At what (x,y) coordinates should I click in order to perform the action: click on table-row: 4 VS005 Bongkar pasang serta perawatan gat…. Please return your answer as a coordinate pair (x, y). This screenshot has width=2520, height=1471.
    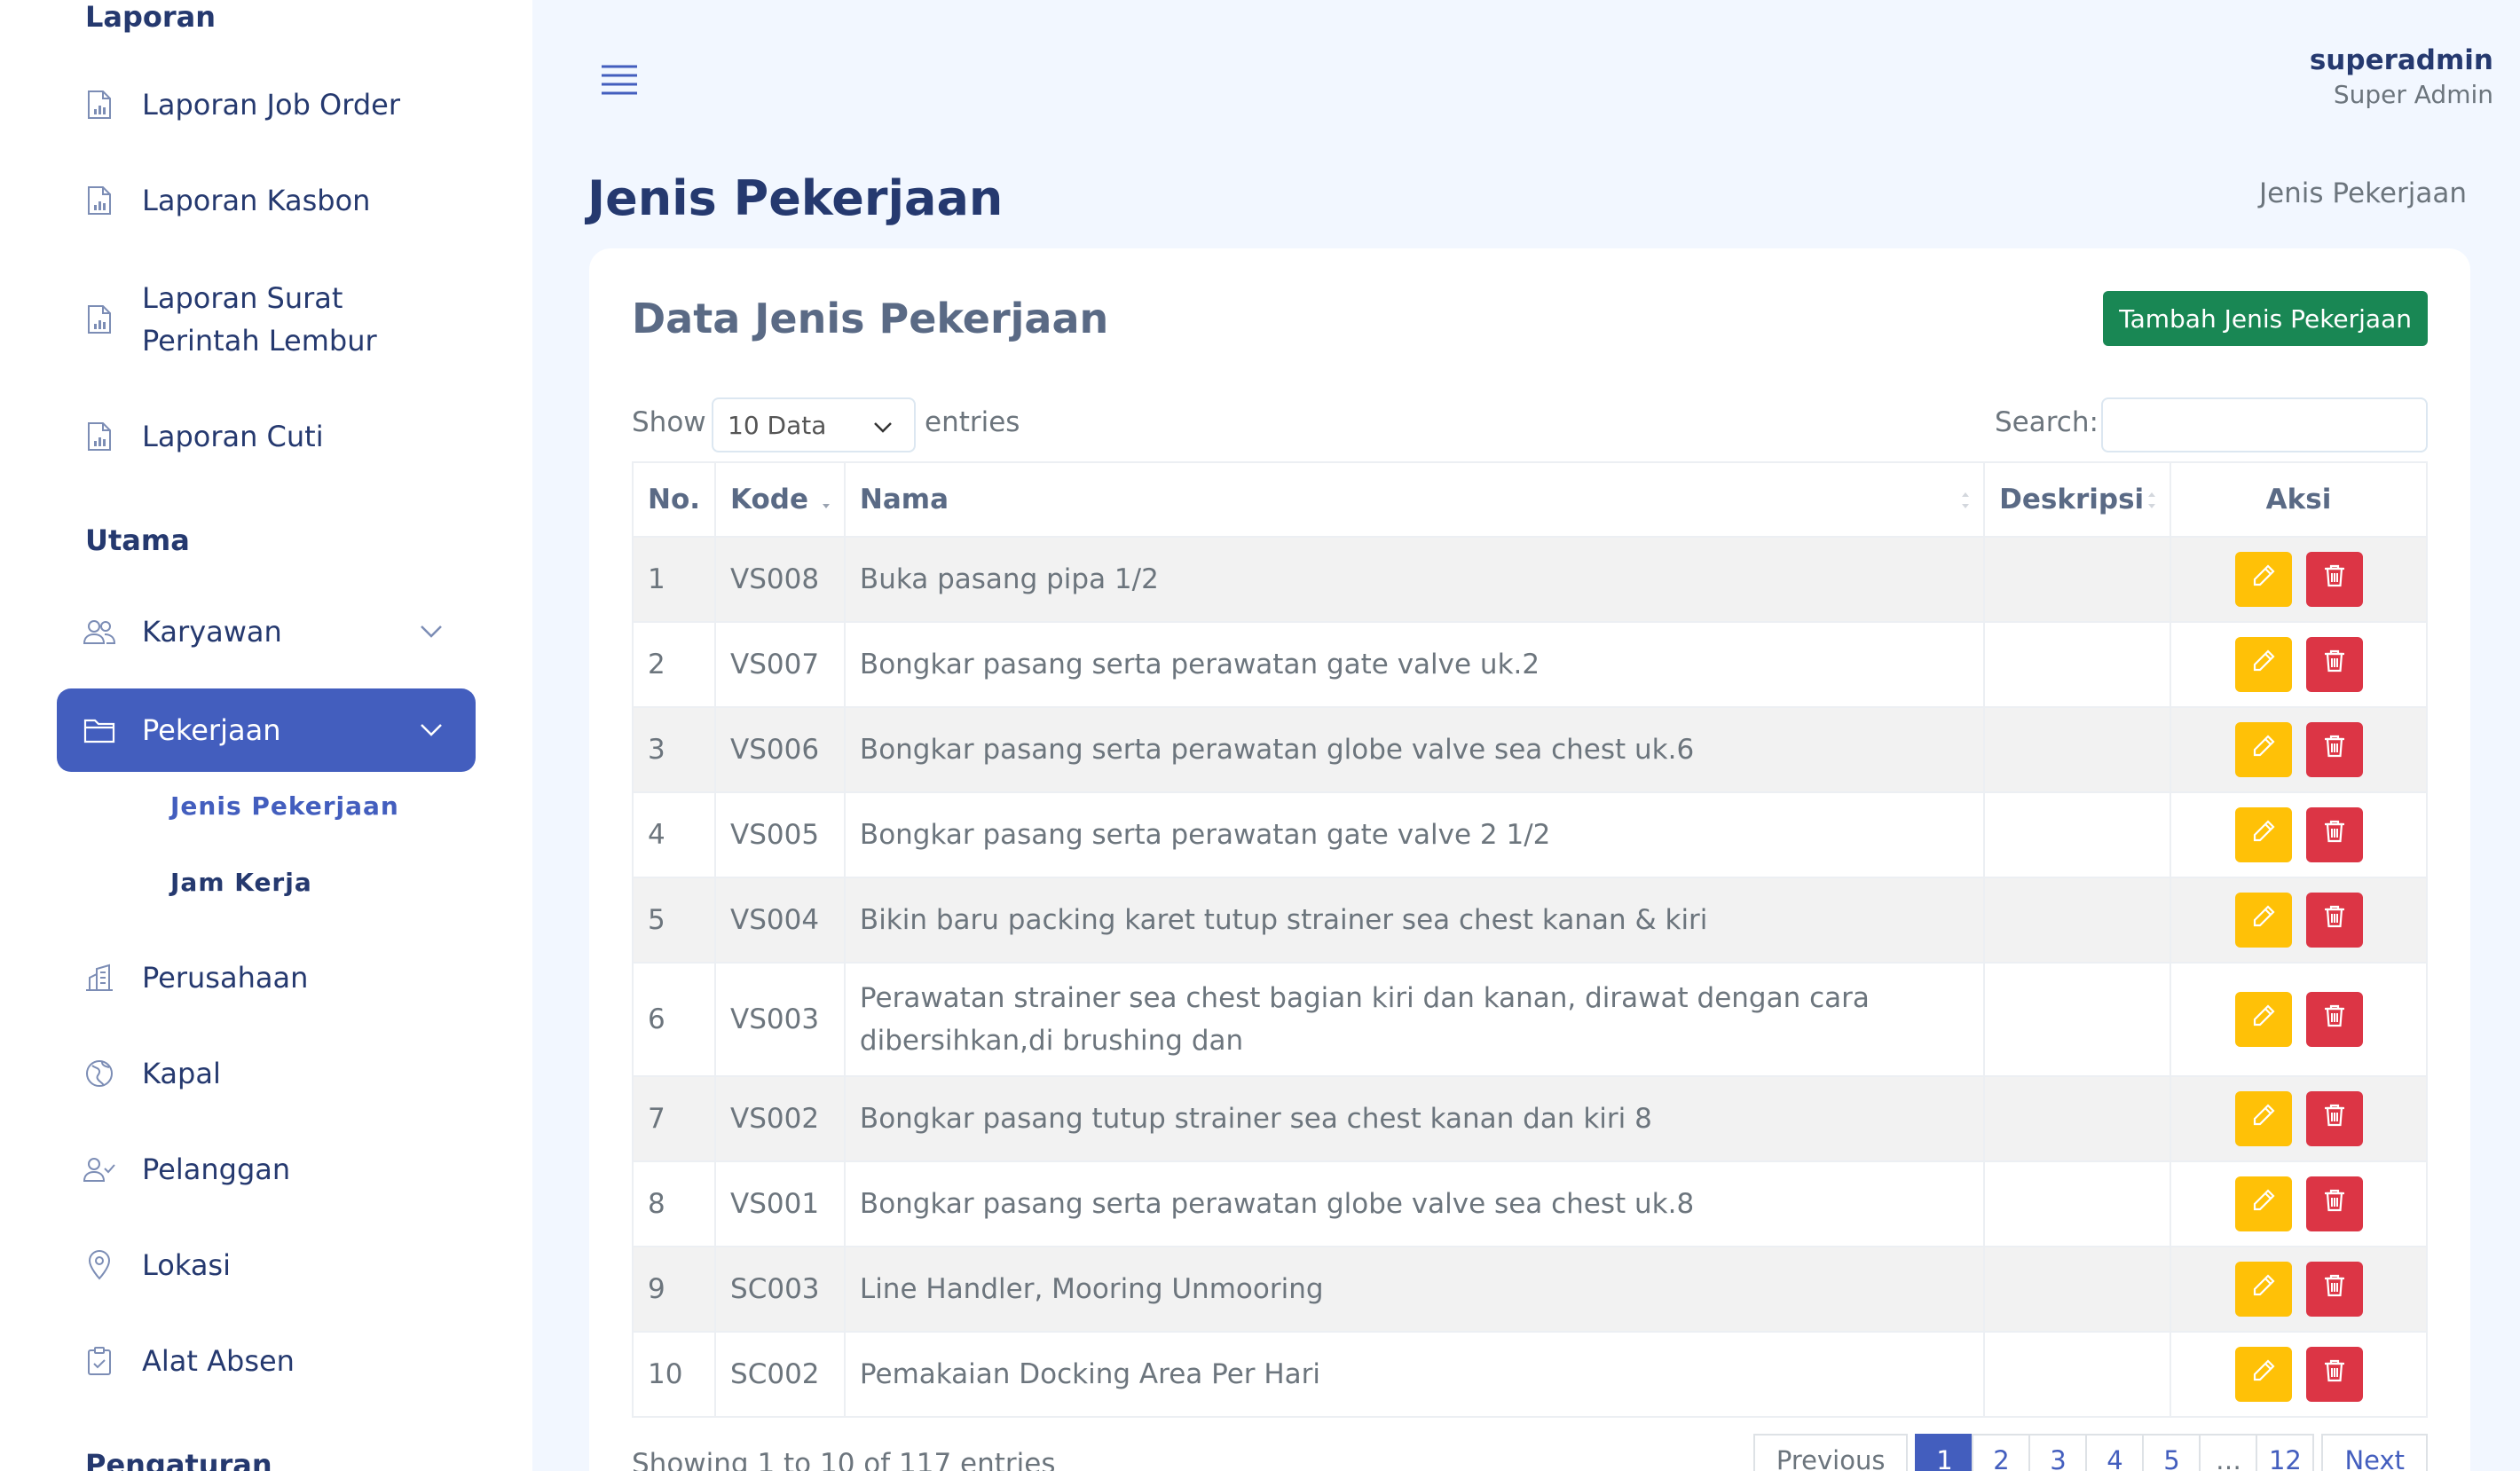
    Looking at the image, I should click on (1529, 835).